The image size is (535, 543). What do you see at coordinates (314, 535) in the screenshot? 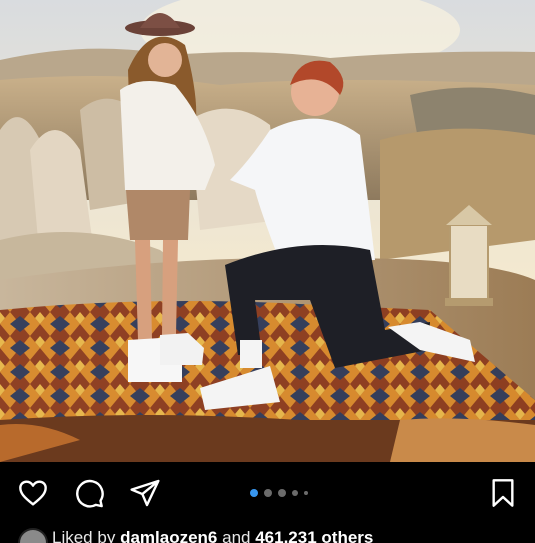
I see `likes-count: 461,231 others` at bounding box center [314, 535].